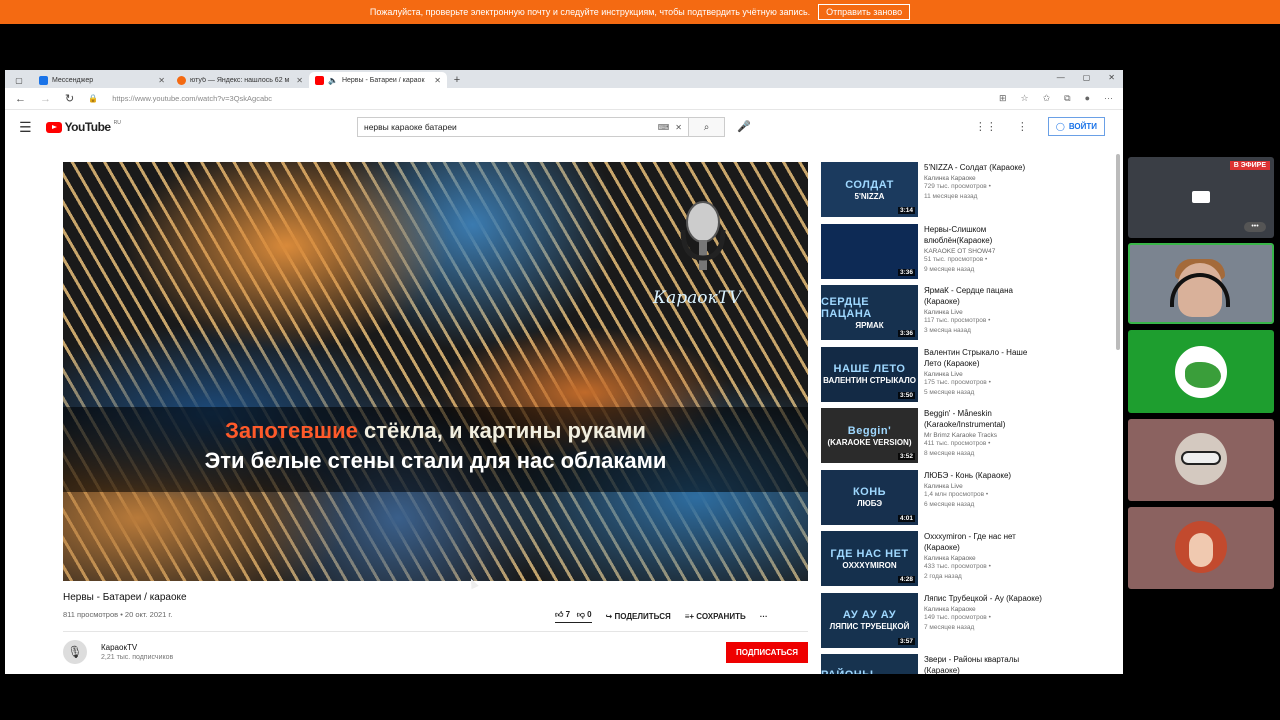 The image size is (1280, 720). I want to click on apps-grid-icon: ⋮⋮, so click(986, 126).